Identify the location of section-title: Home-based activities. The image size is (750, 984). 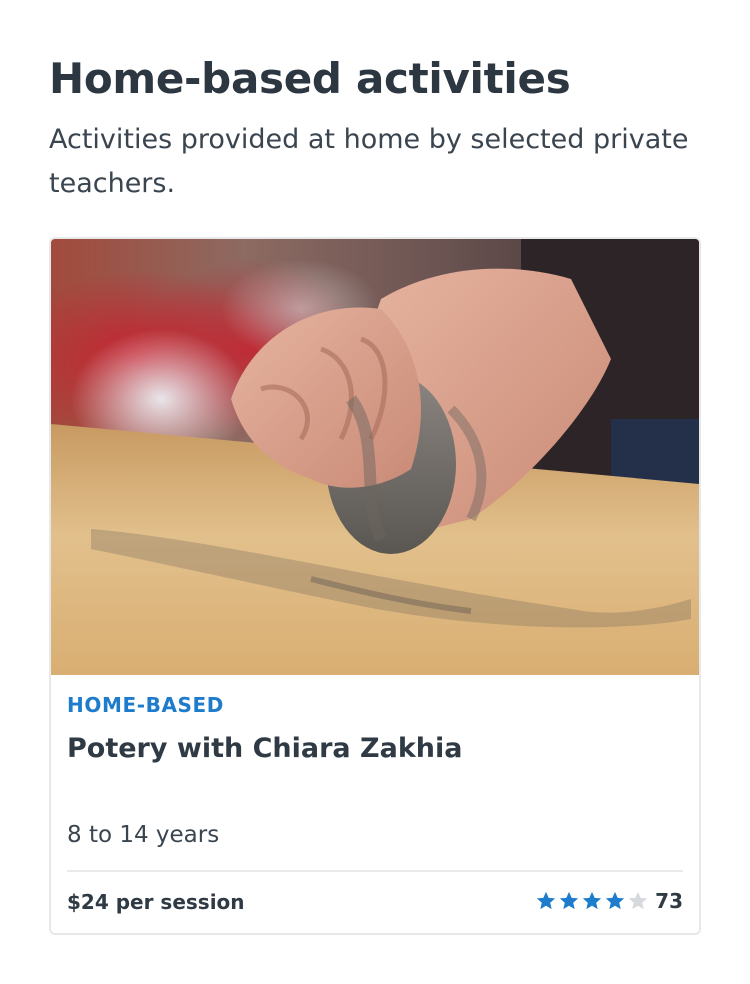
(310, 78).